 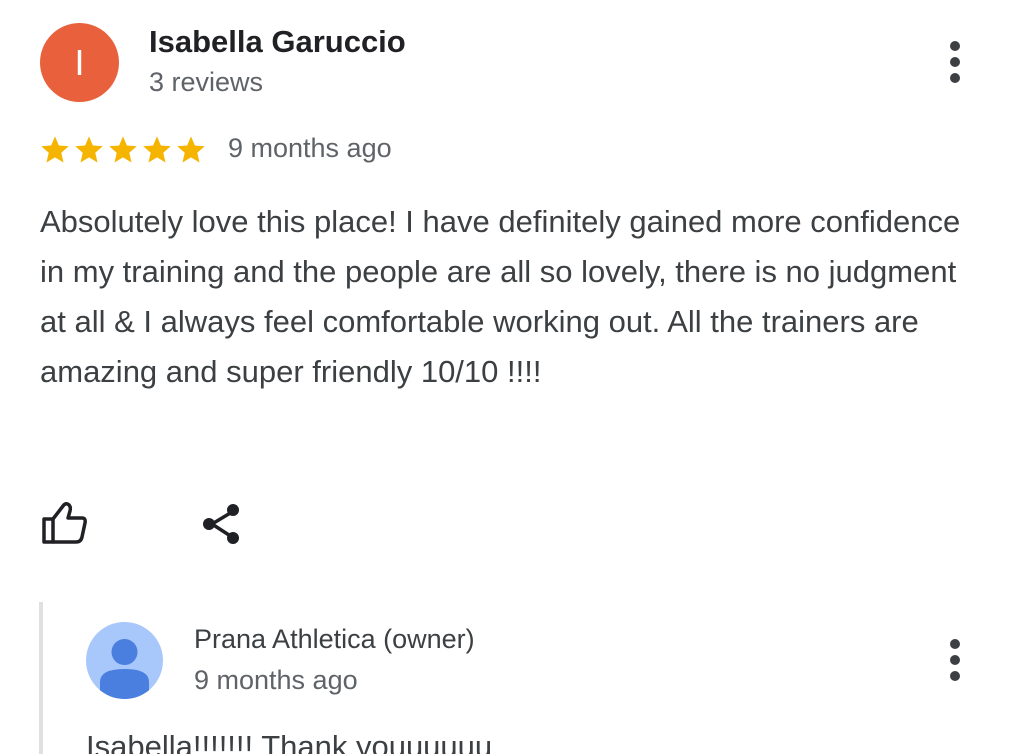 What do you see at coordinates (277, 42) in the screenshot?
I see `reviewer-name: Isabella Garuccio` at bounding box center [277, 42].